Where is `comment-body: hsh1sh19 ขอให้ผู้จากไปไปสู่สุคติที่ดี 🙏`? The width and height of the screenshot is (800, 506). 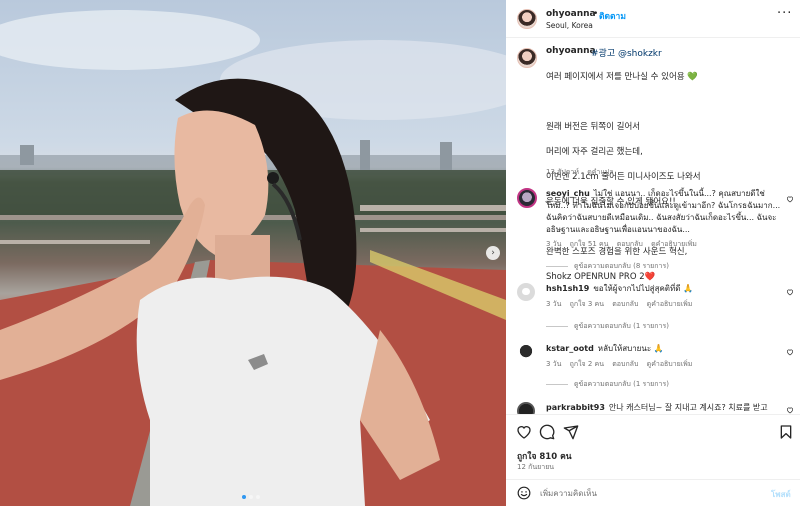
comment-body: hsh1sh19 ขอให้ผู้จากไปไปสู่สุคติที่ดี 🙏 is located at coordinates (664, 289).